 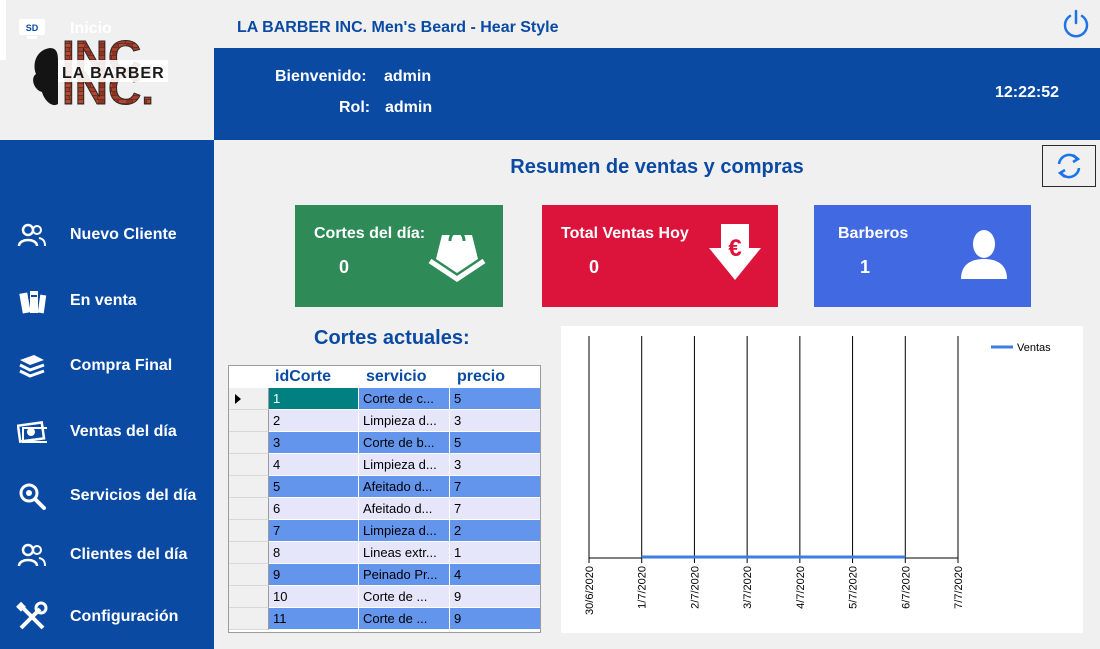 I want to click on grid-header: idCorte servicio precio, so click(x=384, y=377).